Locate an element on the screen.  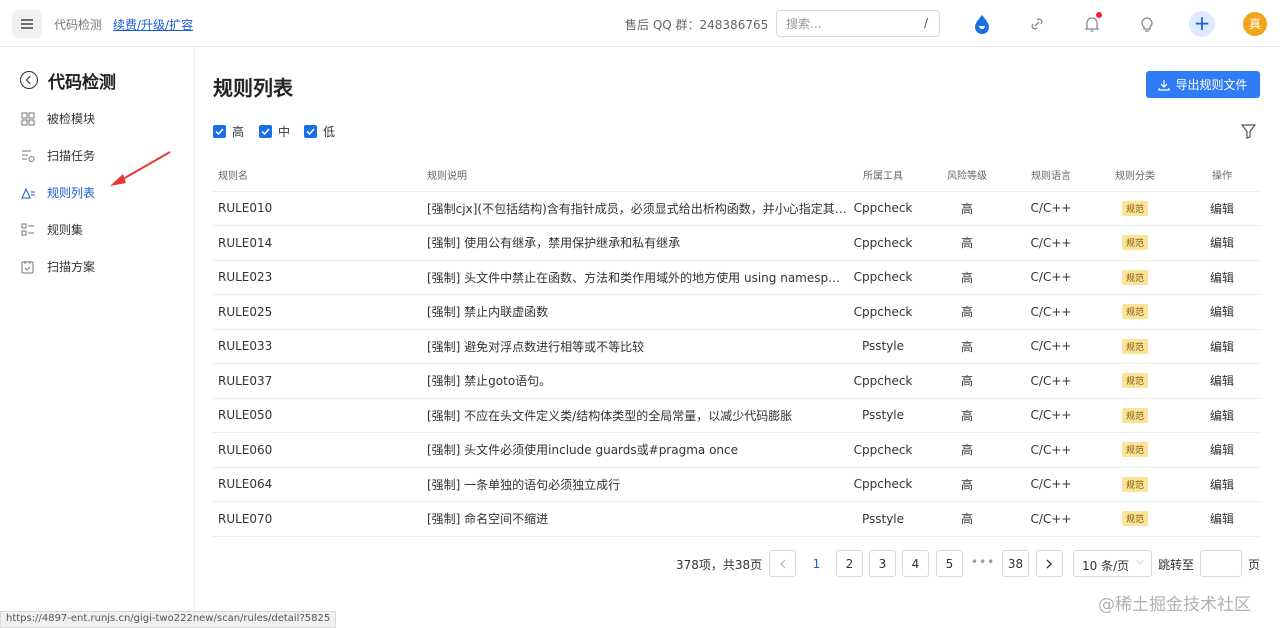
page-button: 3 is located at coordinates (882, 563).